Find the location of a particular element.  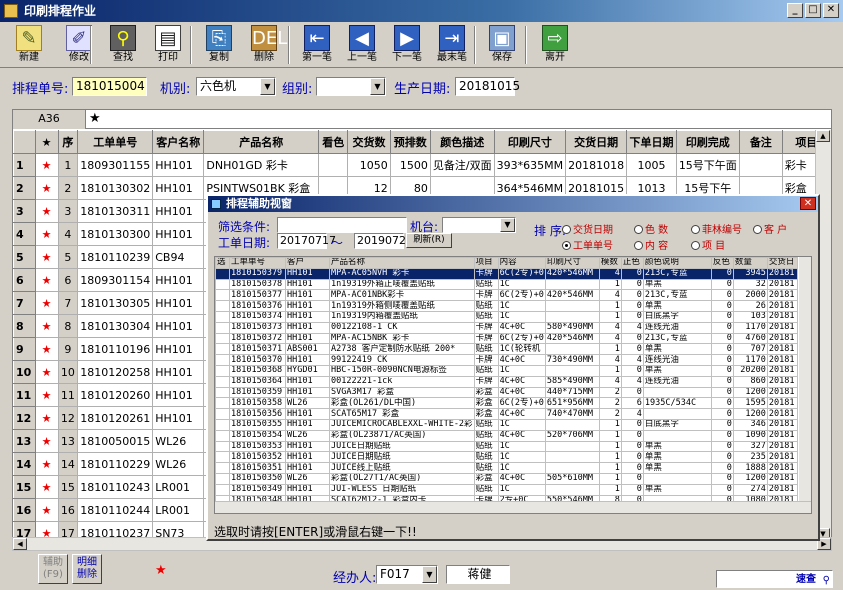

date-from-field: 20170717 is located at coordinates (306, 241).